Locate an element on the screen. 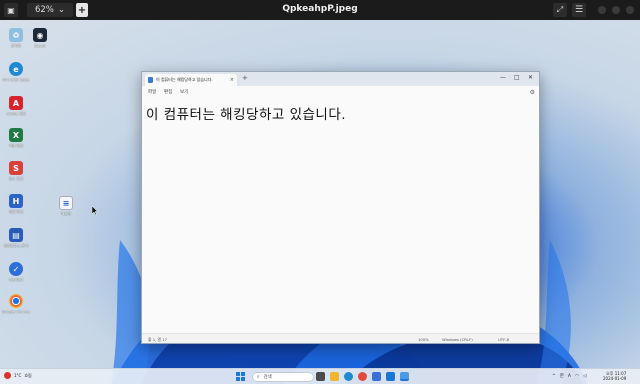 The image size is (640, 384). notepad-file-icon: ≡ is located at coordinates (66, 203).